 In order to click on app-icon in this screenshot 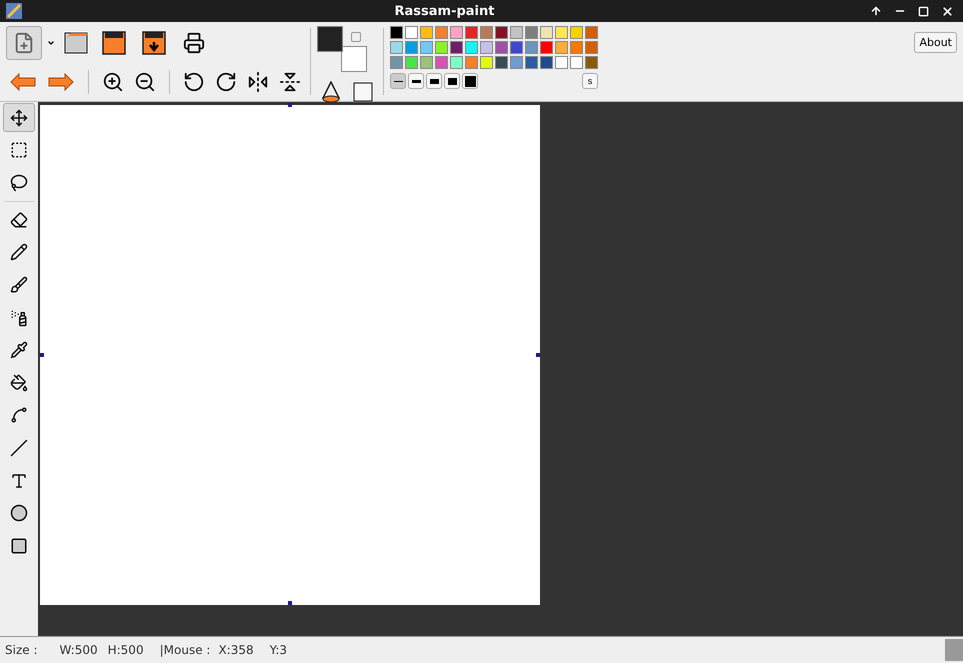, I will do `click(14, 11)`.